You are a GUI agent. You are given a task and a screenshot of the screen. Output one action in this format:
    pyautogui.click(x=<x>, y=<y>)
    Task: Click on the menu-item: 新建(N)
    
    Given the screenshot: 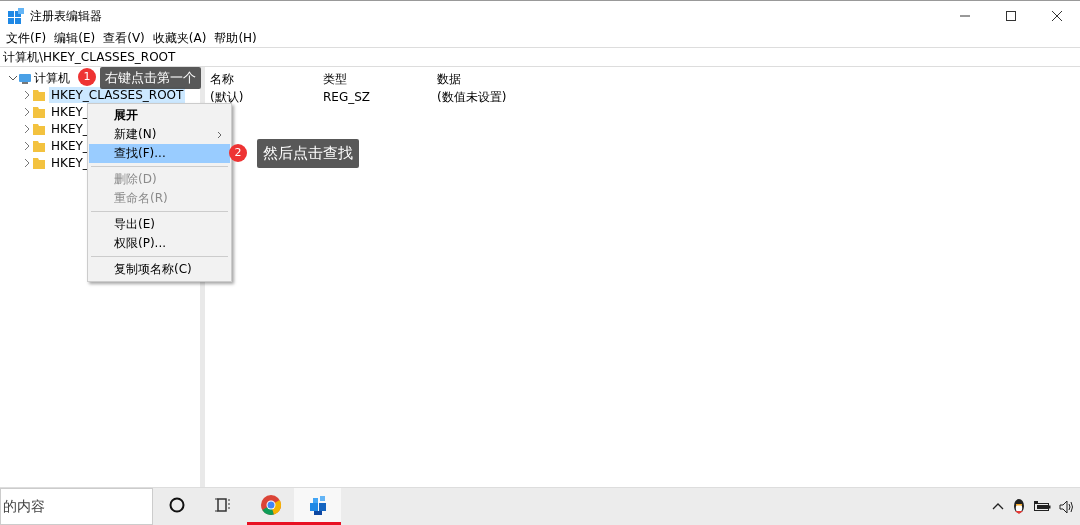 What is the action you would take?
    pyautogui.click(x=159, y=134)
    